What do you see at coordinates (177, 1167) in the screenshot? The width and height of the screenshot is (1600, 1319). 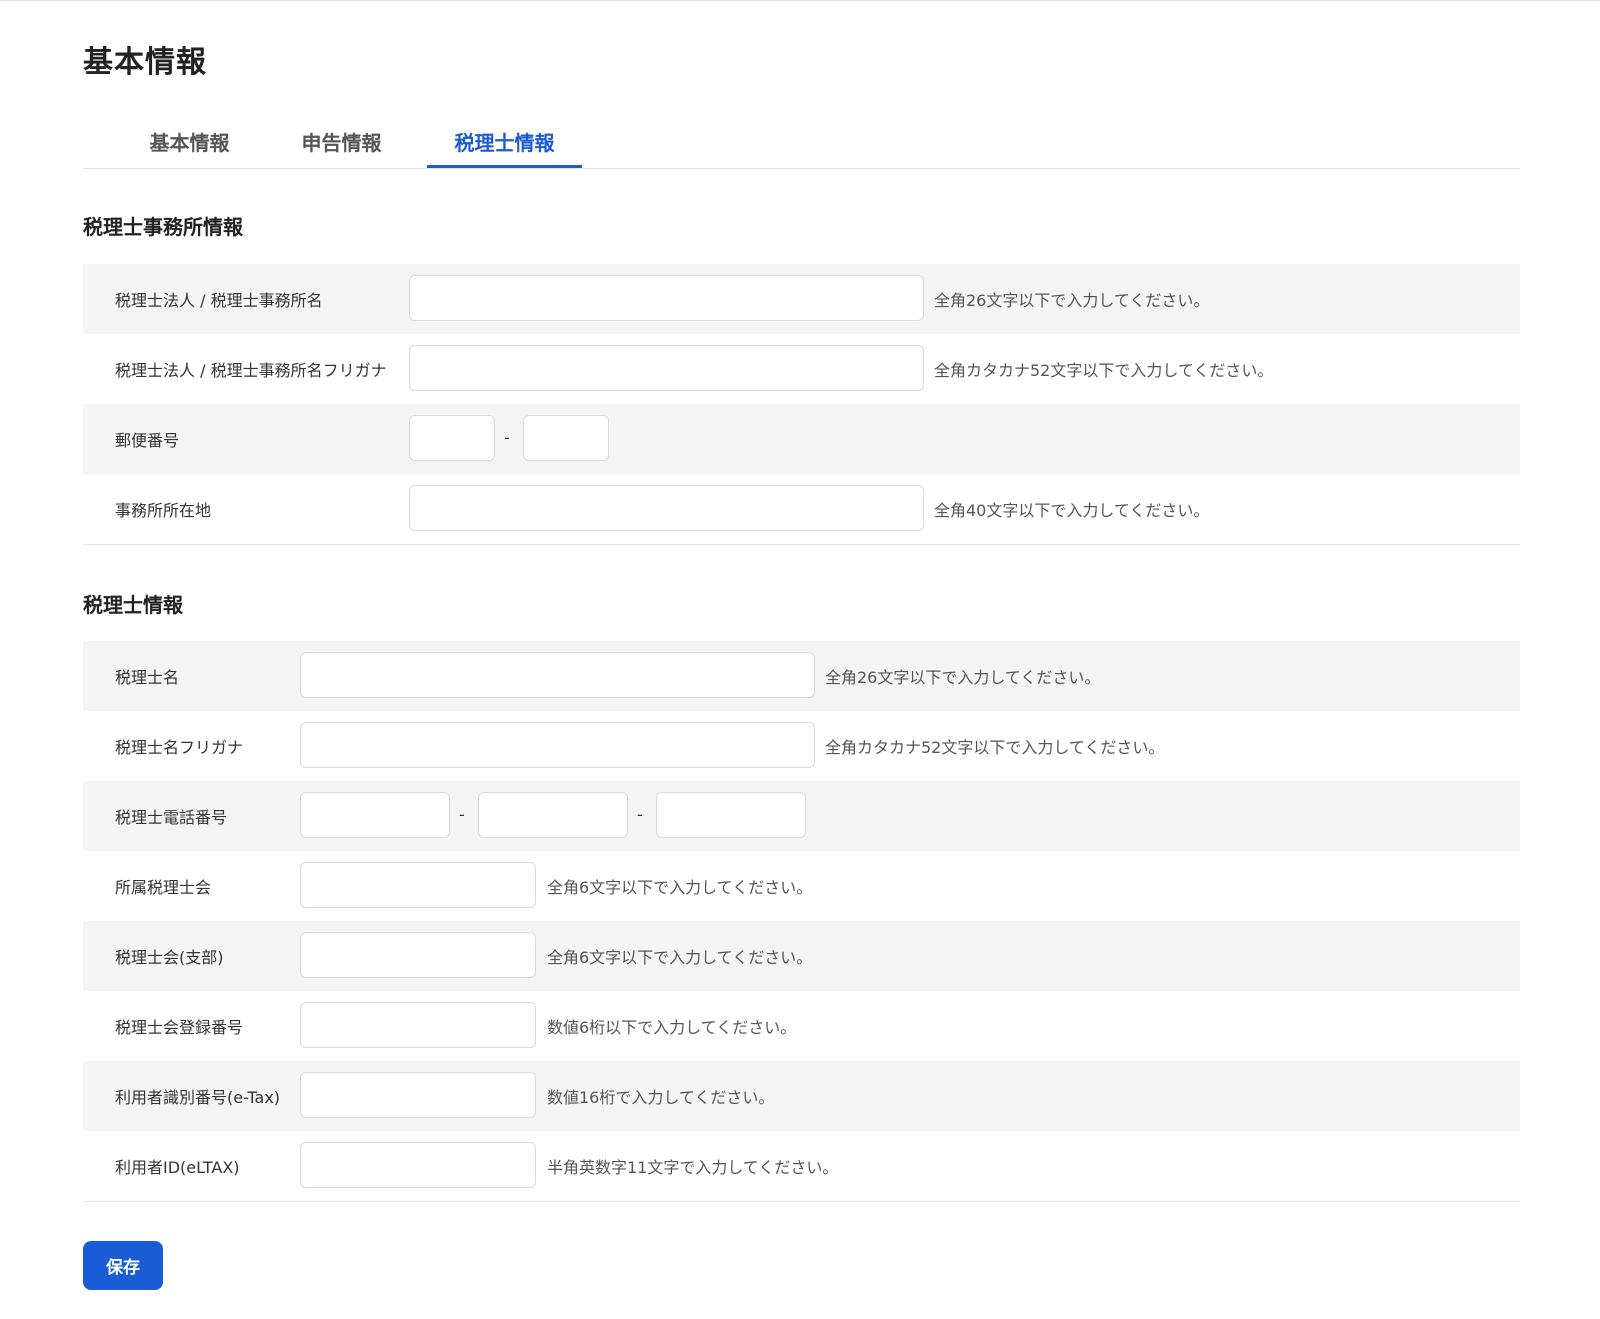 I see `eltax-id-label: 利用者ID(eLTAX)` at bounding box center [177, 1167].